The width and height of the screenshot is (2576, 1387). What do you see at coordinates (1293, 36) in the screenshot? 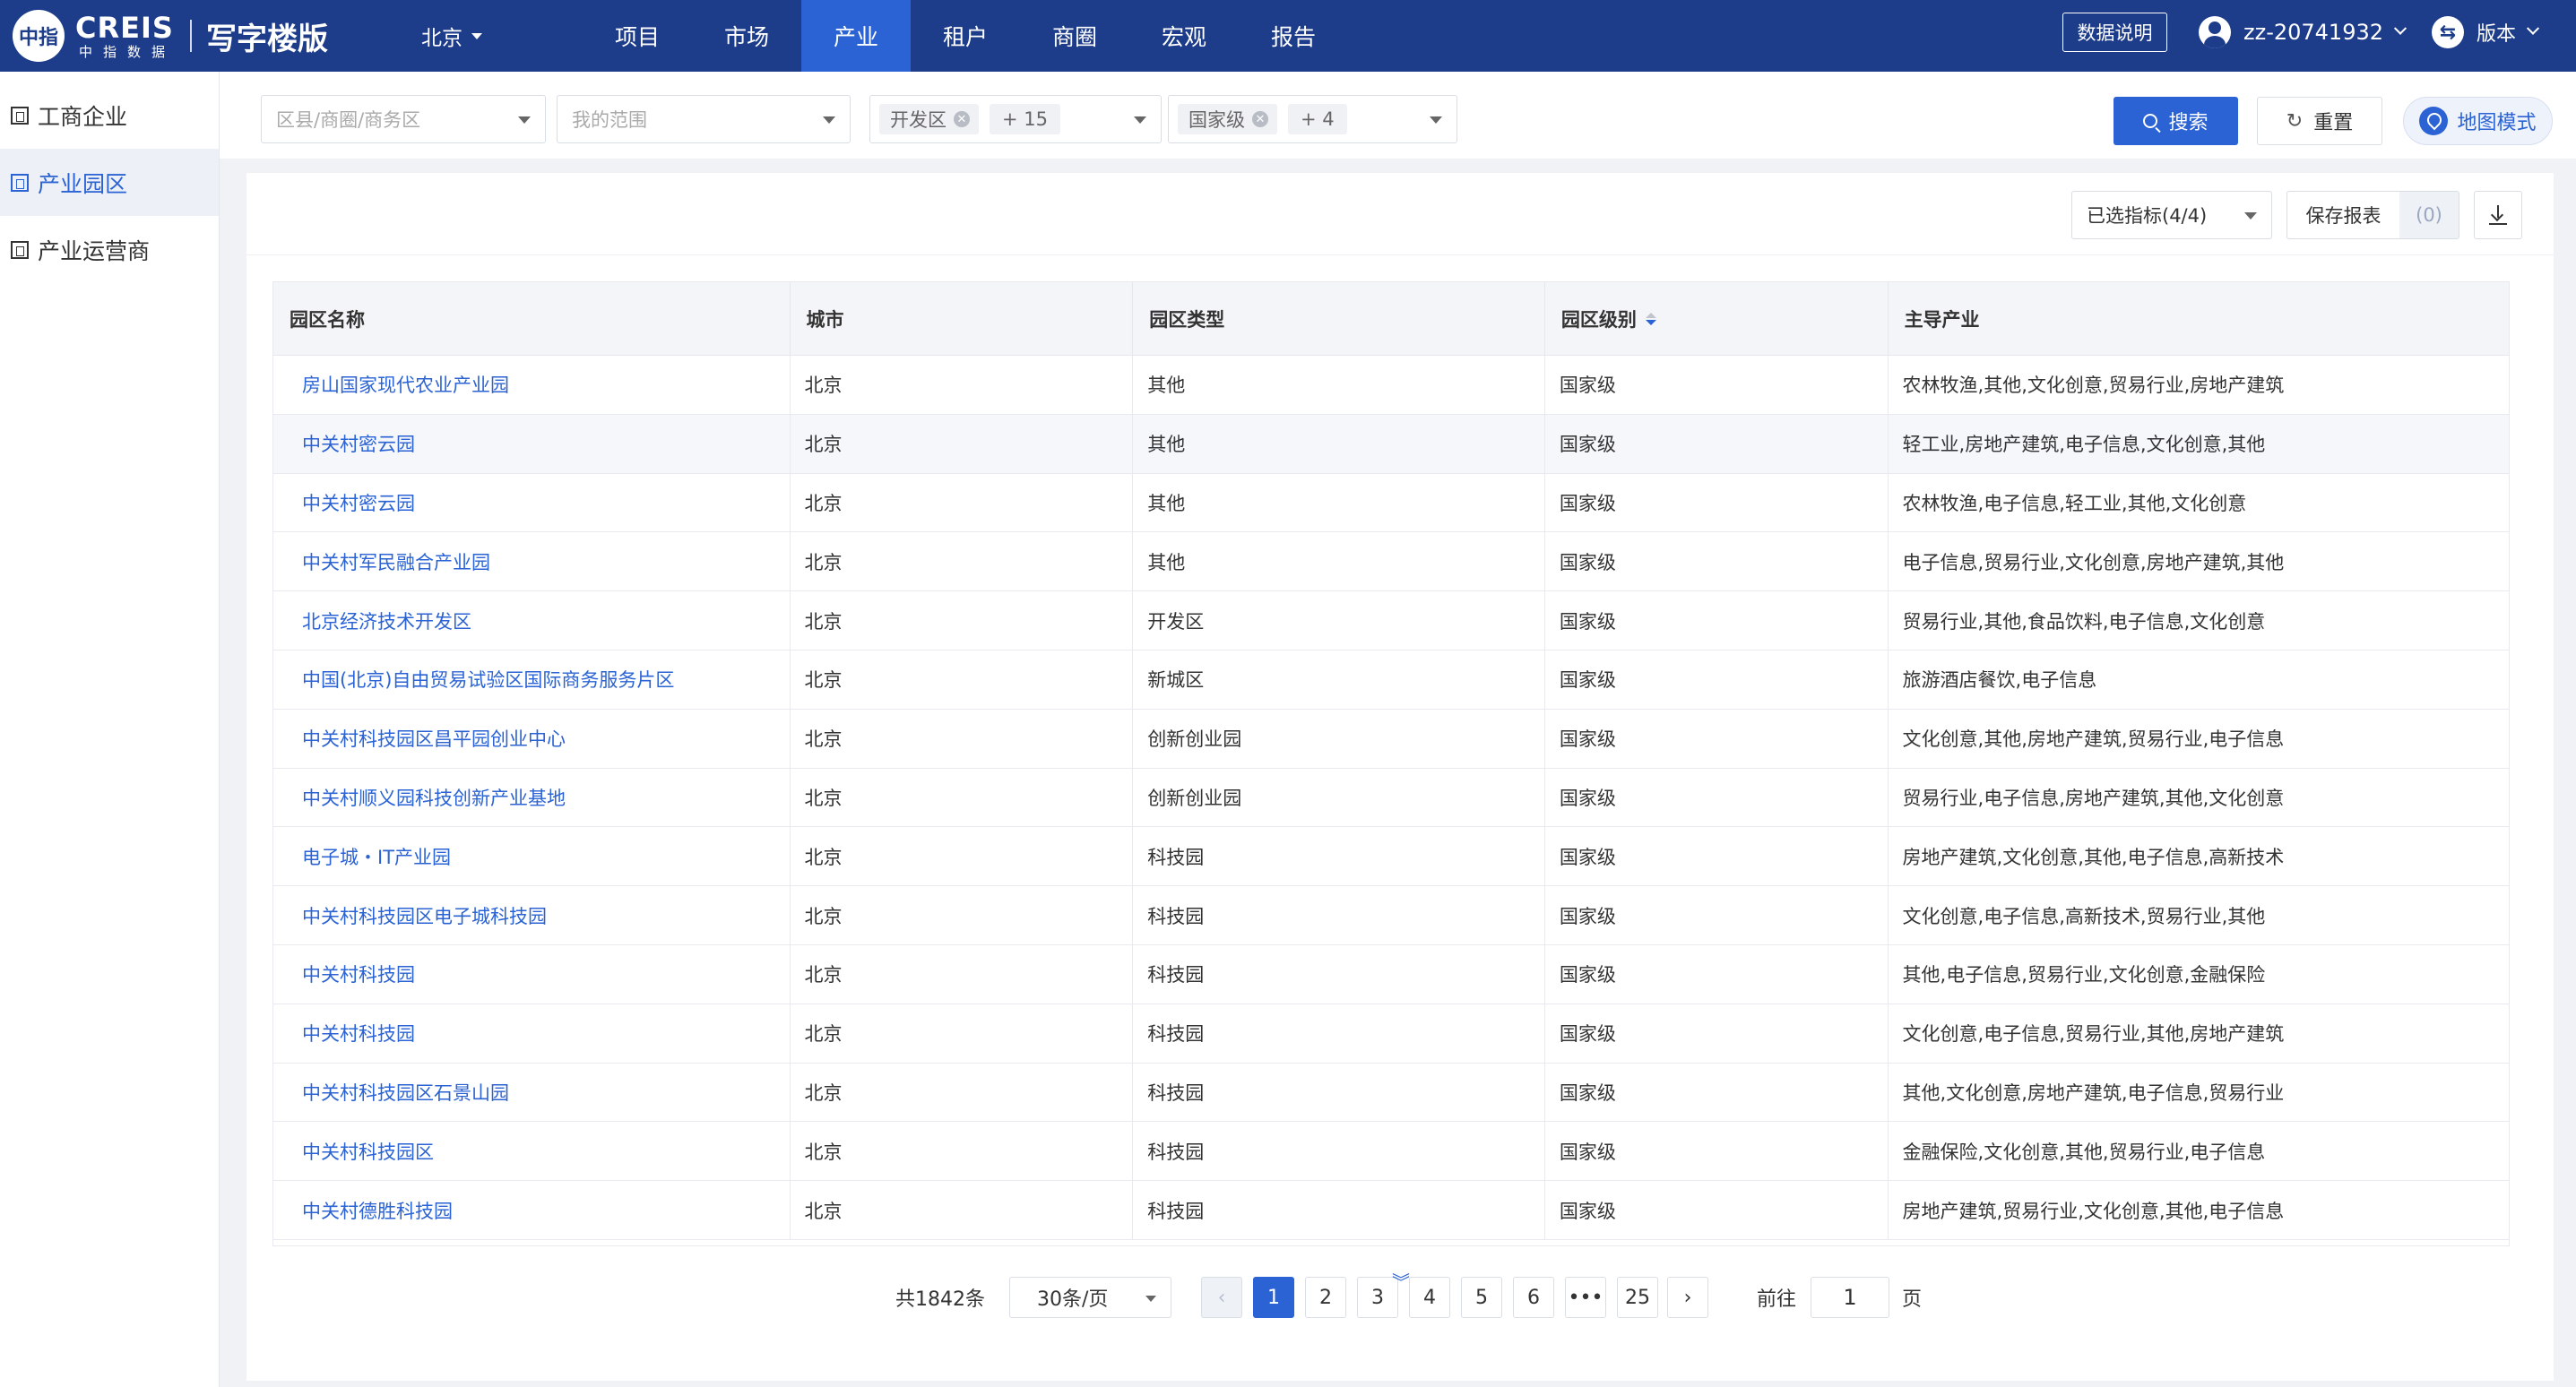
I see `nav-item-report: 报告` at bounding box center [1293, 36].